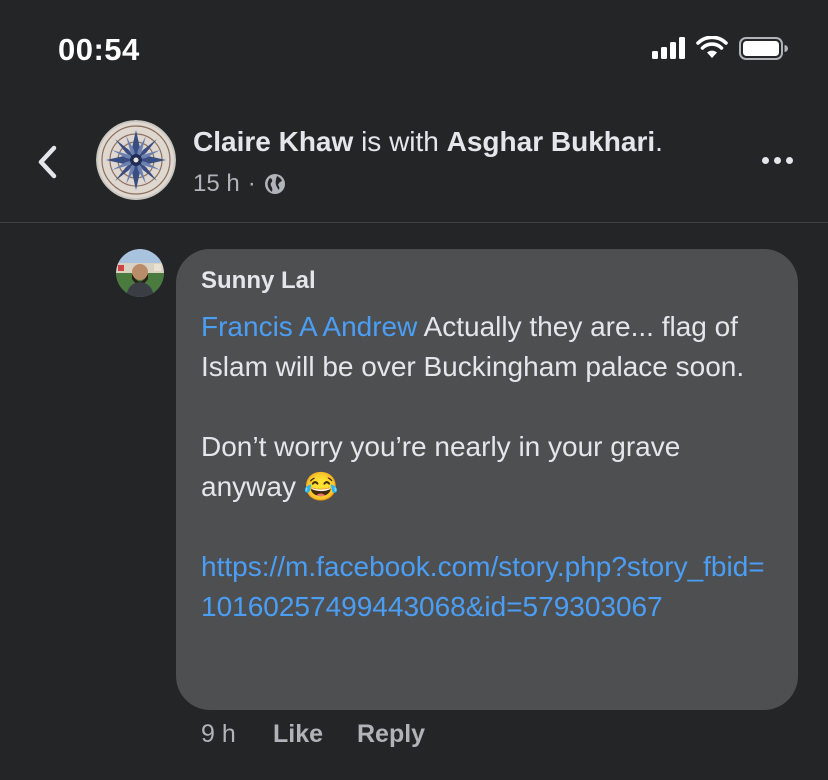 This screenshot has width=828, height=780. I want to click on comment-actions: 9 h Like Reply, so click(313, 734).